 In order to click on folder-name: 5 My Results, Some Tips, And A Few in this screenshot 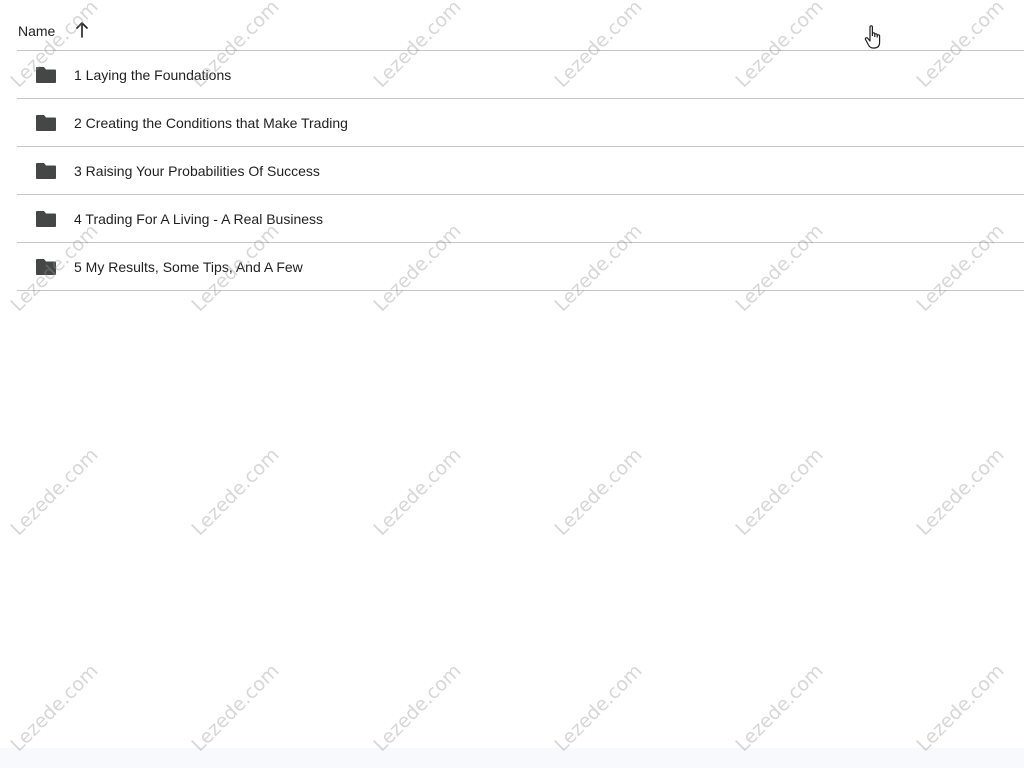, I will do `click(188, 266)`.